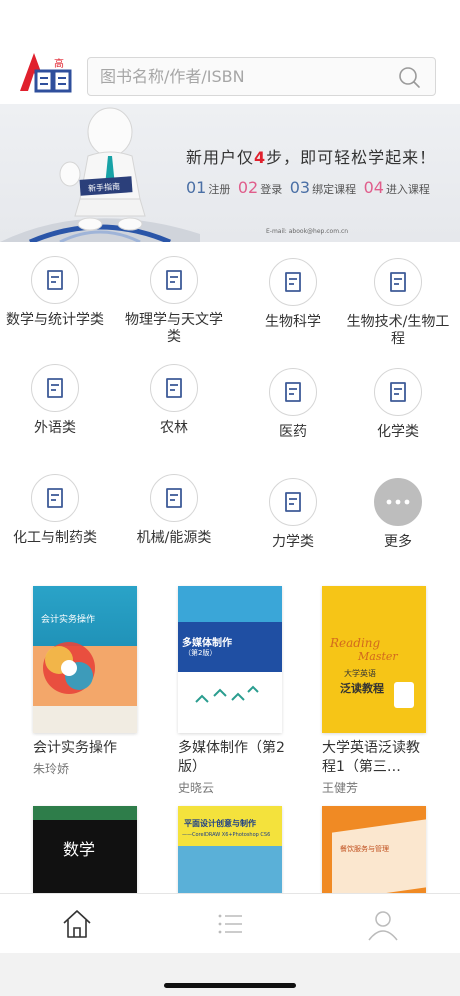 Image resolution: width=460 pixels, height=996 pixels. I want to click on category-bioscience: 生物科学, so click(293, 294).